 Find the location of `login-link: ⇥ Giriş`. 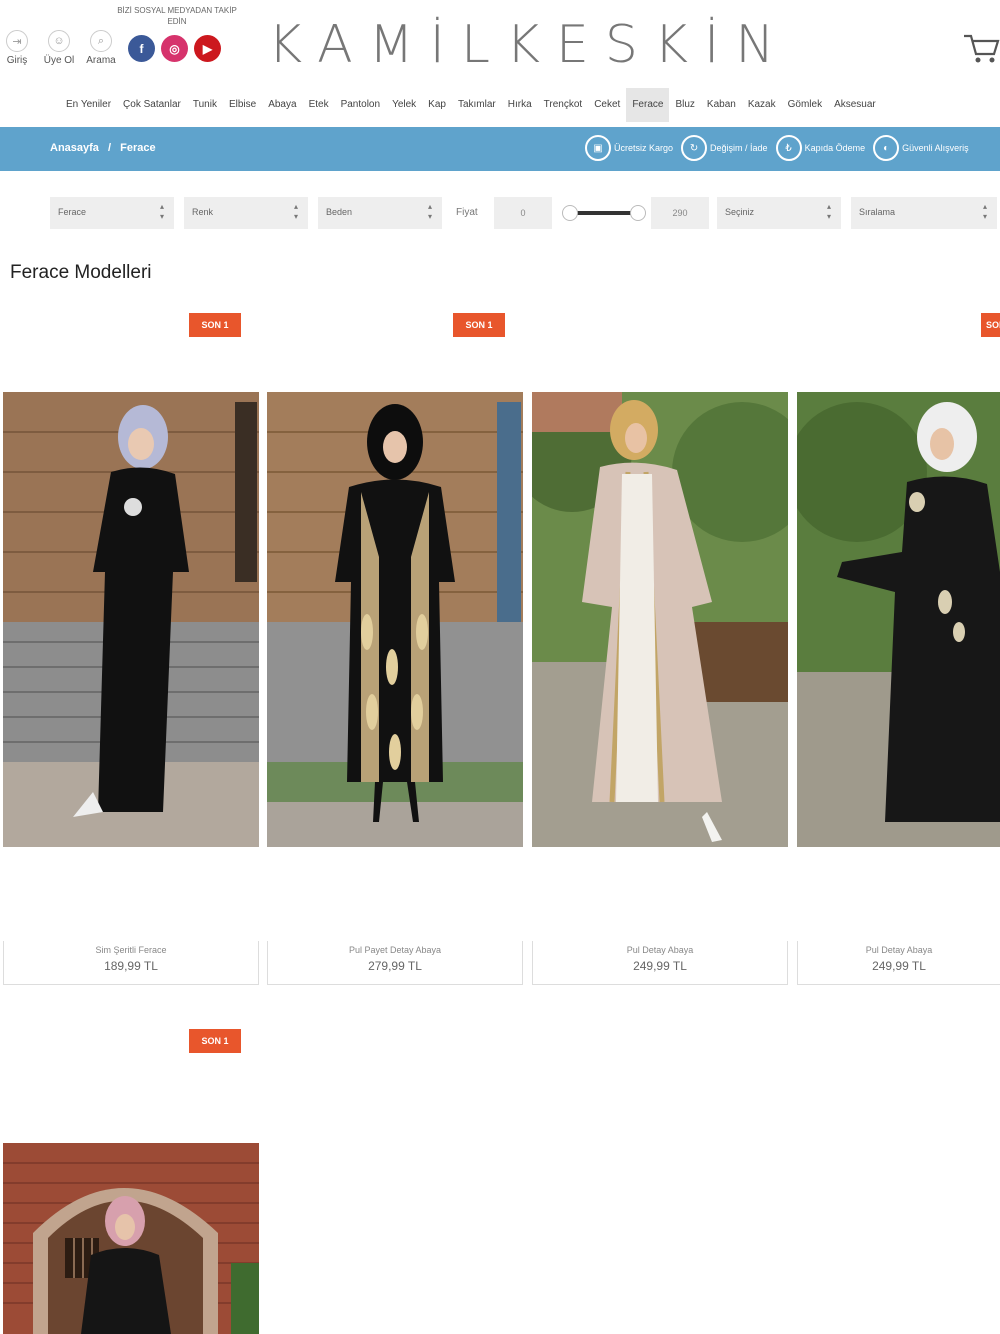

login-link: ⇥ Giriş is located at coordinates (17, 48).